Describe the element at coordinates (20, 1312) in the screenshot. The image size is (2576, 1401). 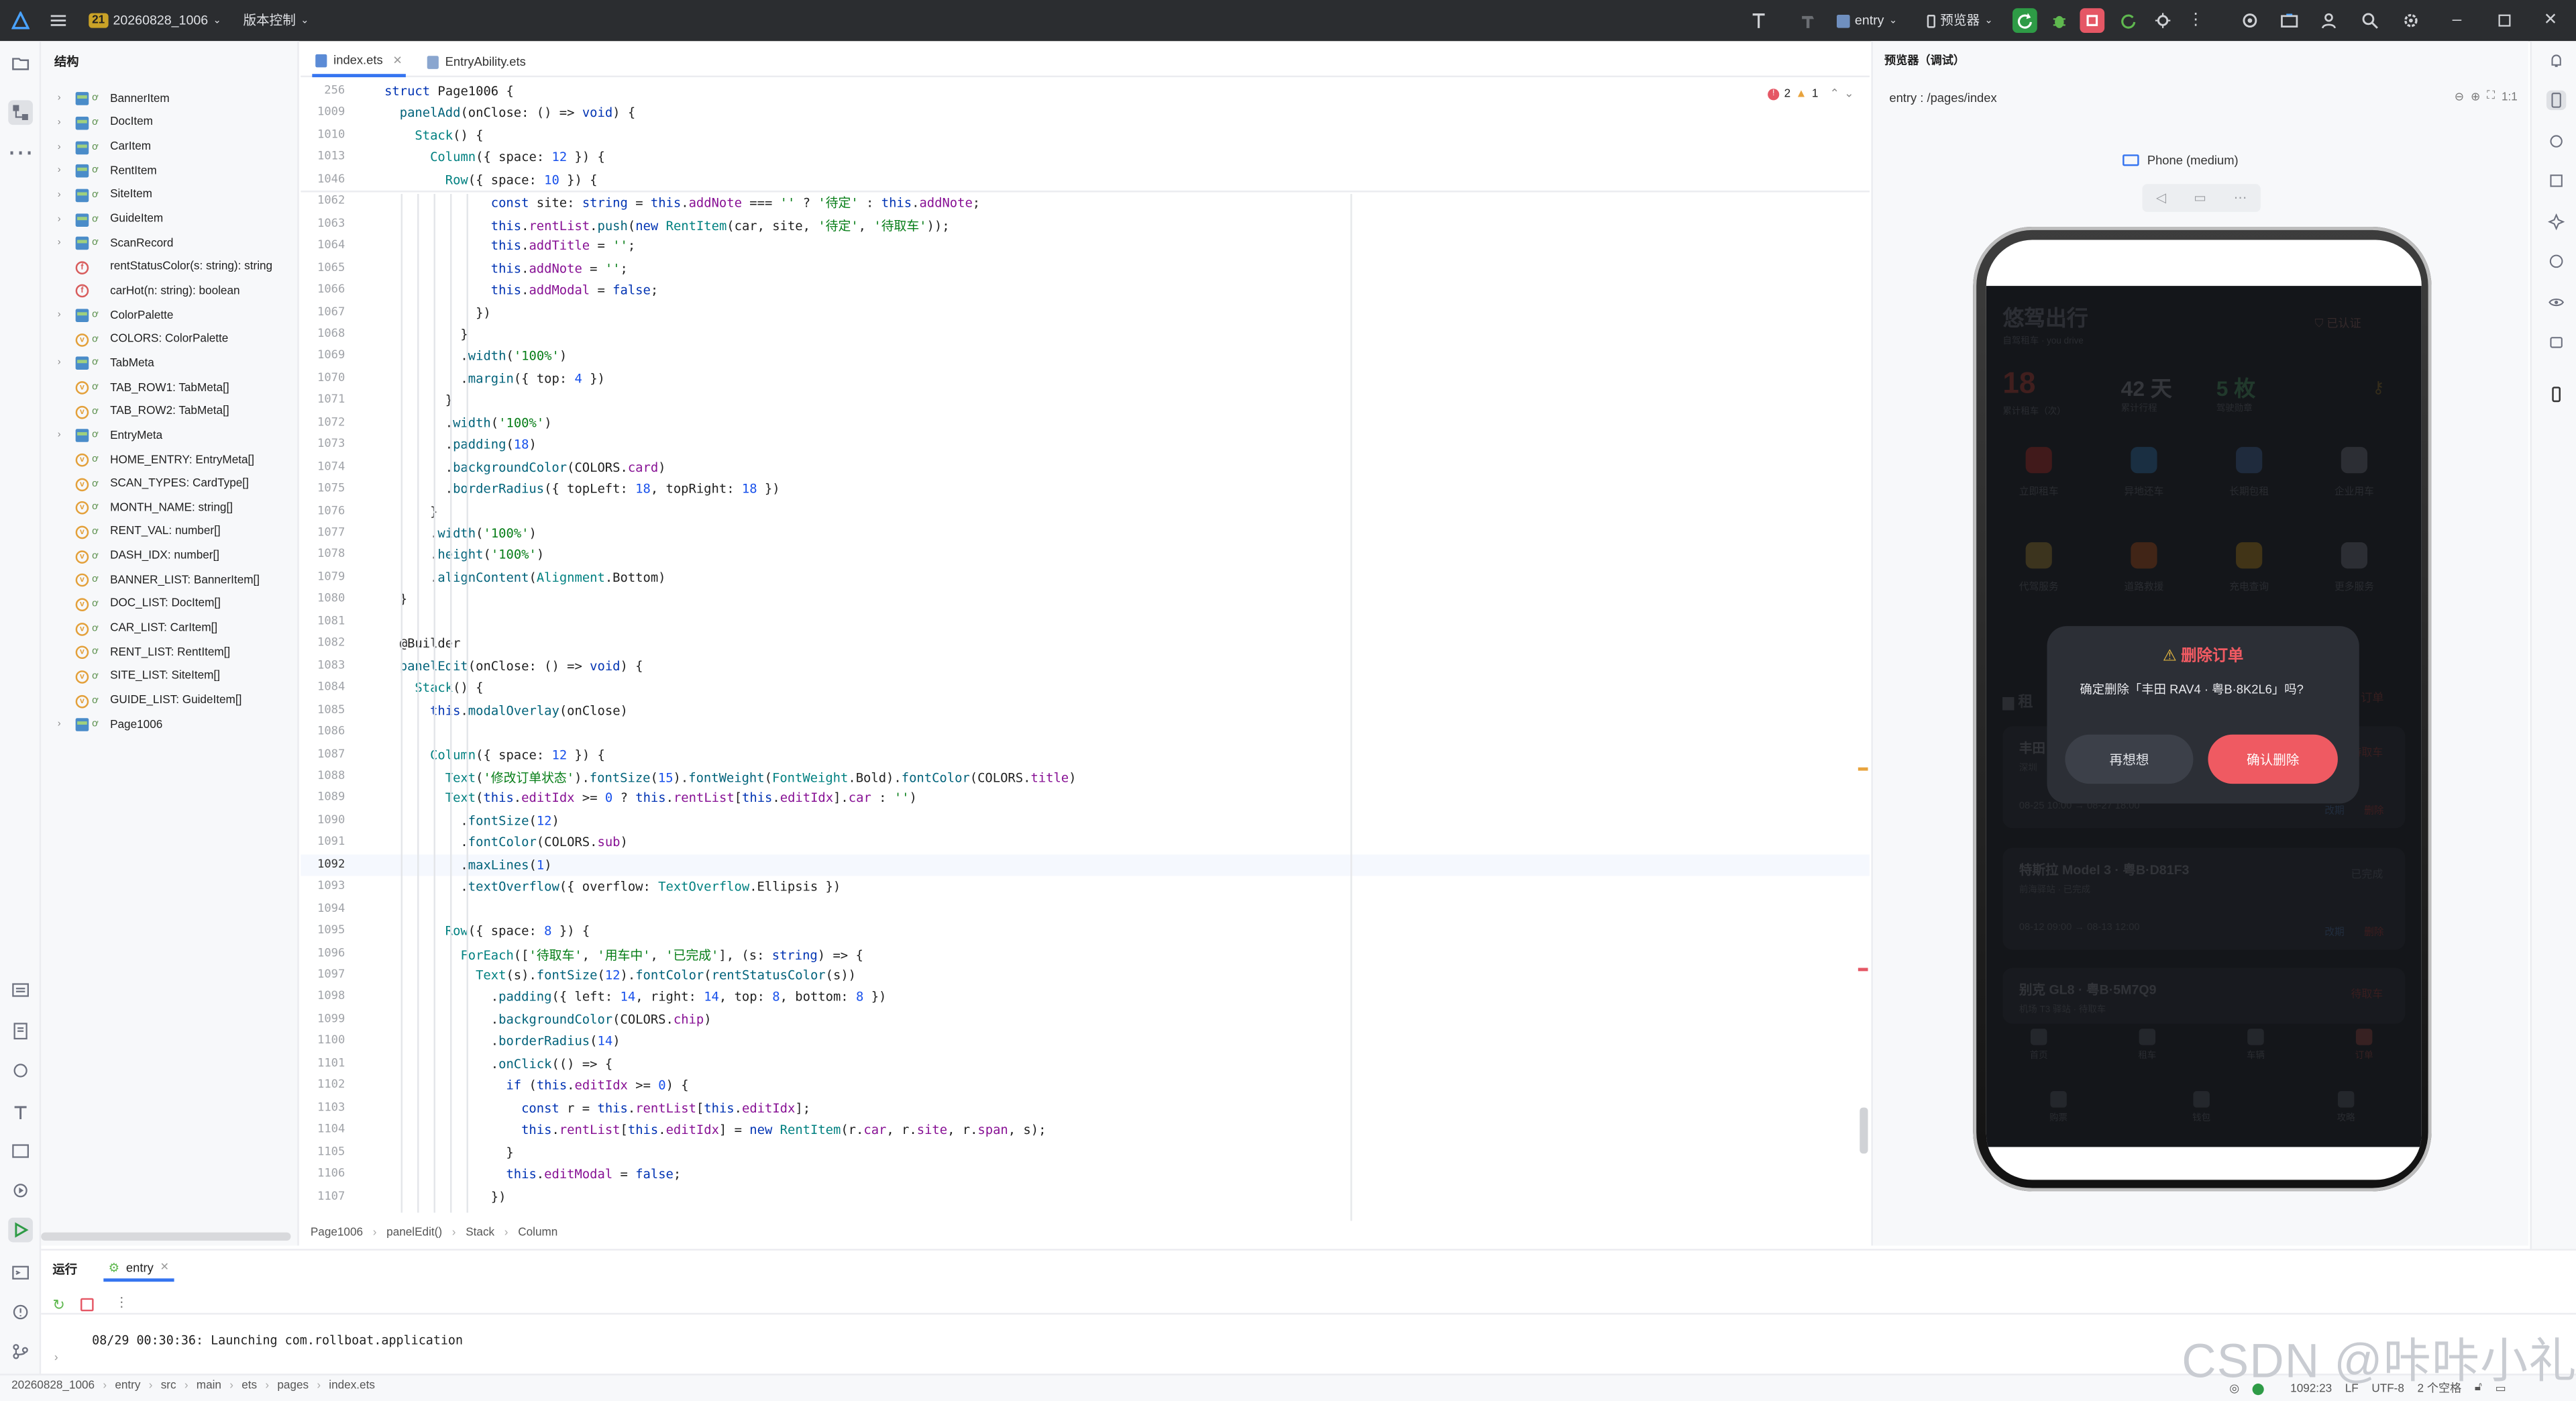
I see `problems-warning-icon` at that location.